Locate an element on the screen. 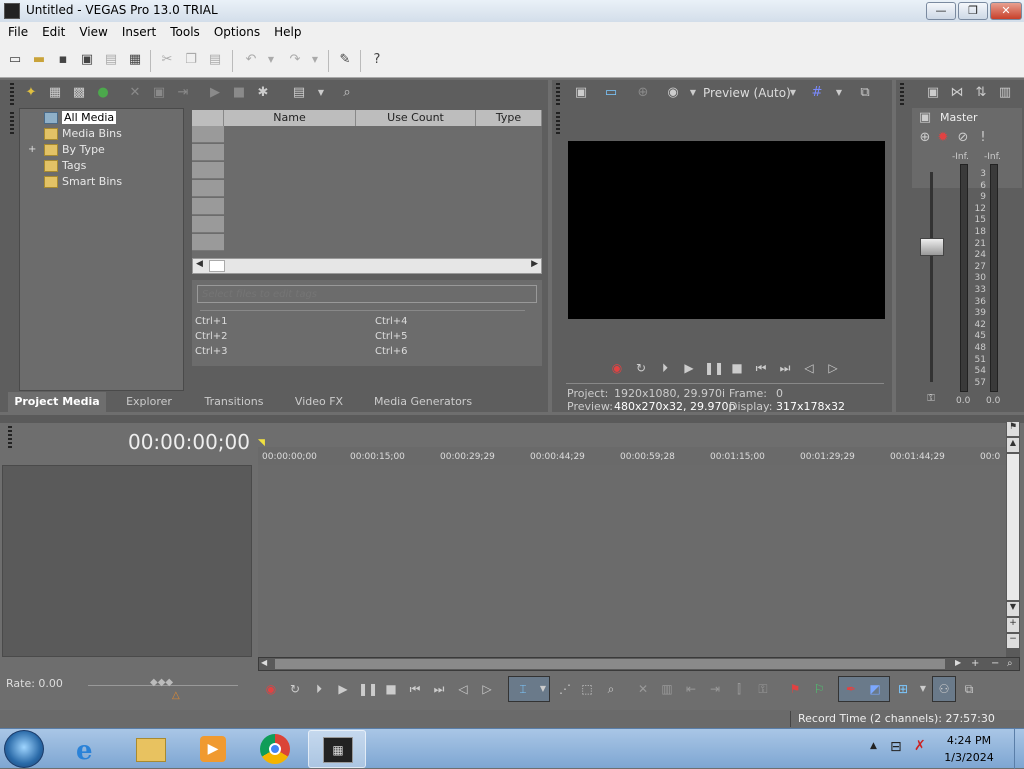  auto-ripple-icon: ✒ is located at coordinates (851, 689).